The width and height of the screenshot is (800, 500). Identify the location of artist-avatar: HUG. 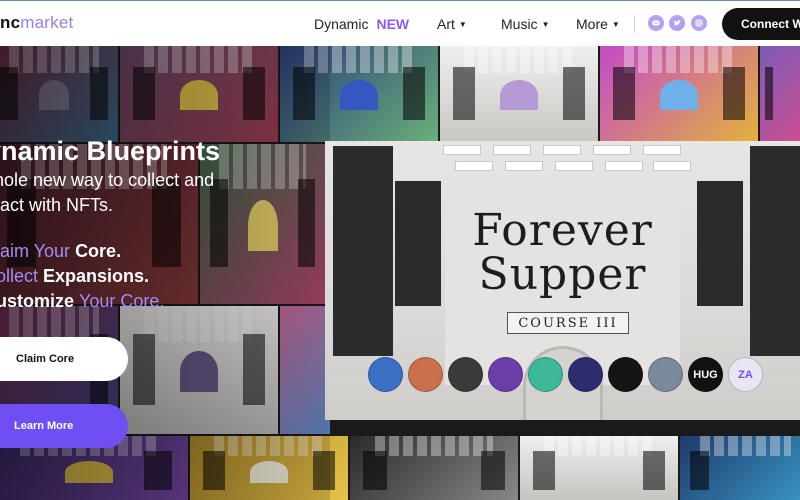
(705, 374).